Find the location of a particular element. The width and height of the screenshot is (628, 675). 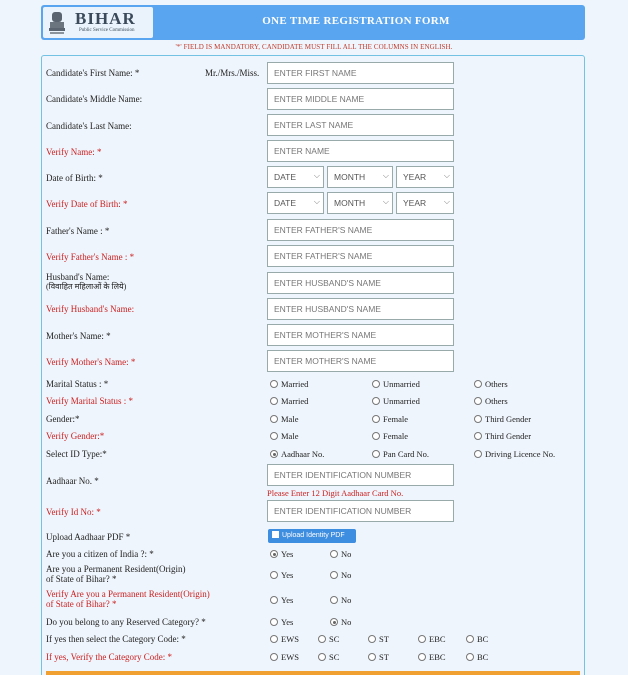

radio-label: SC is located at coordinates (334, 657).